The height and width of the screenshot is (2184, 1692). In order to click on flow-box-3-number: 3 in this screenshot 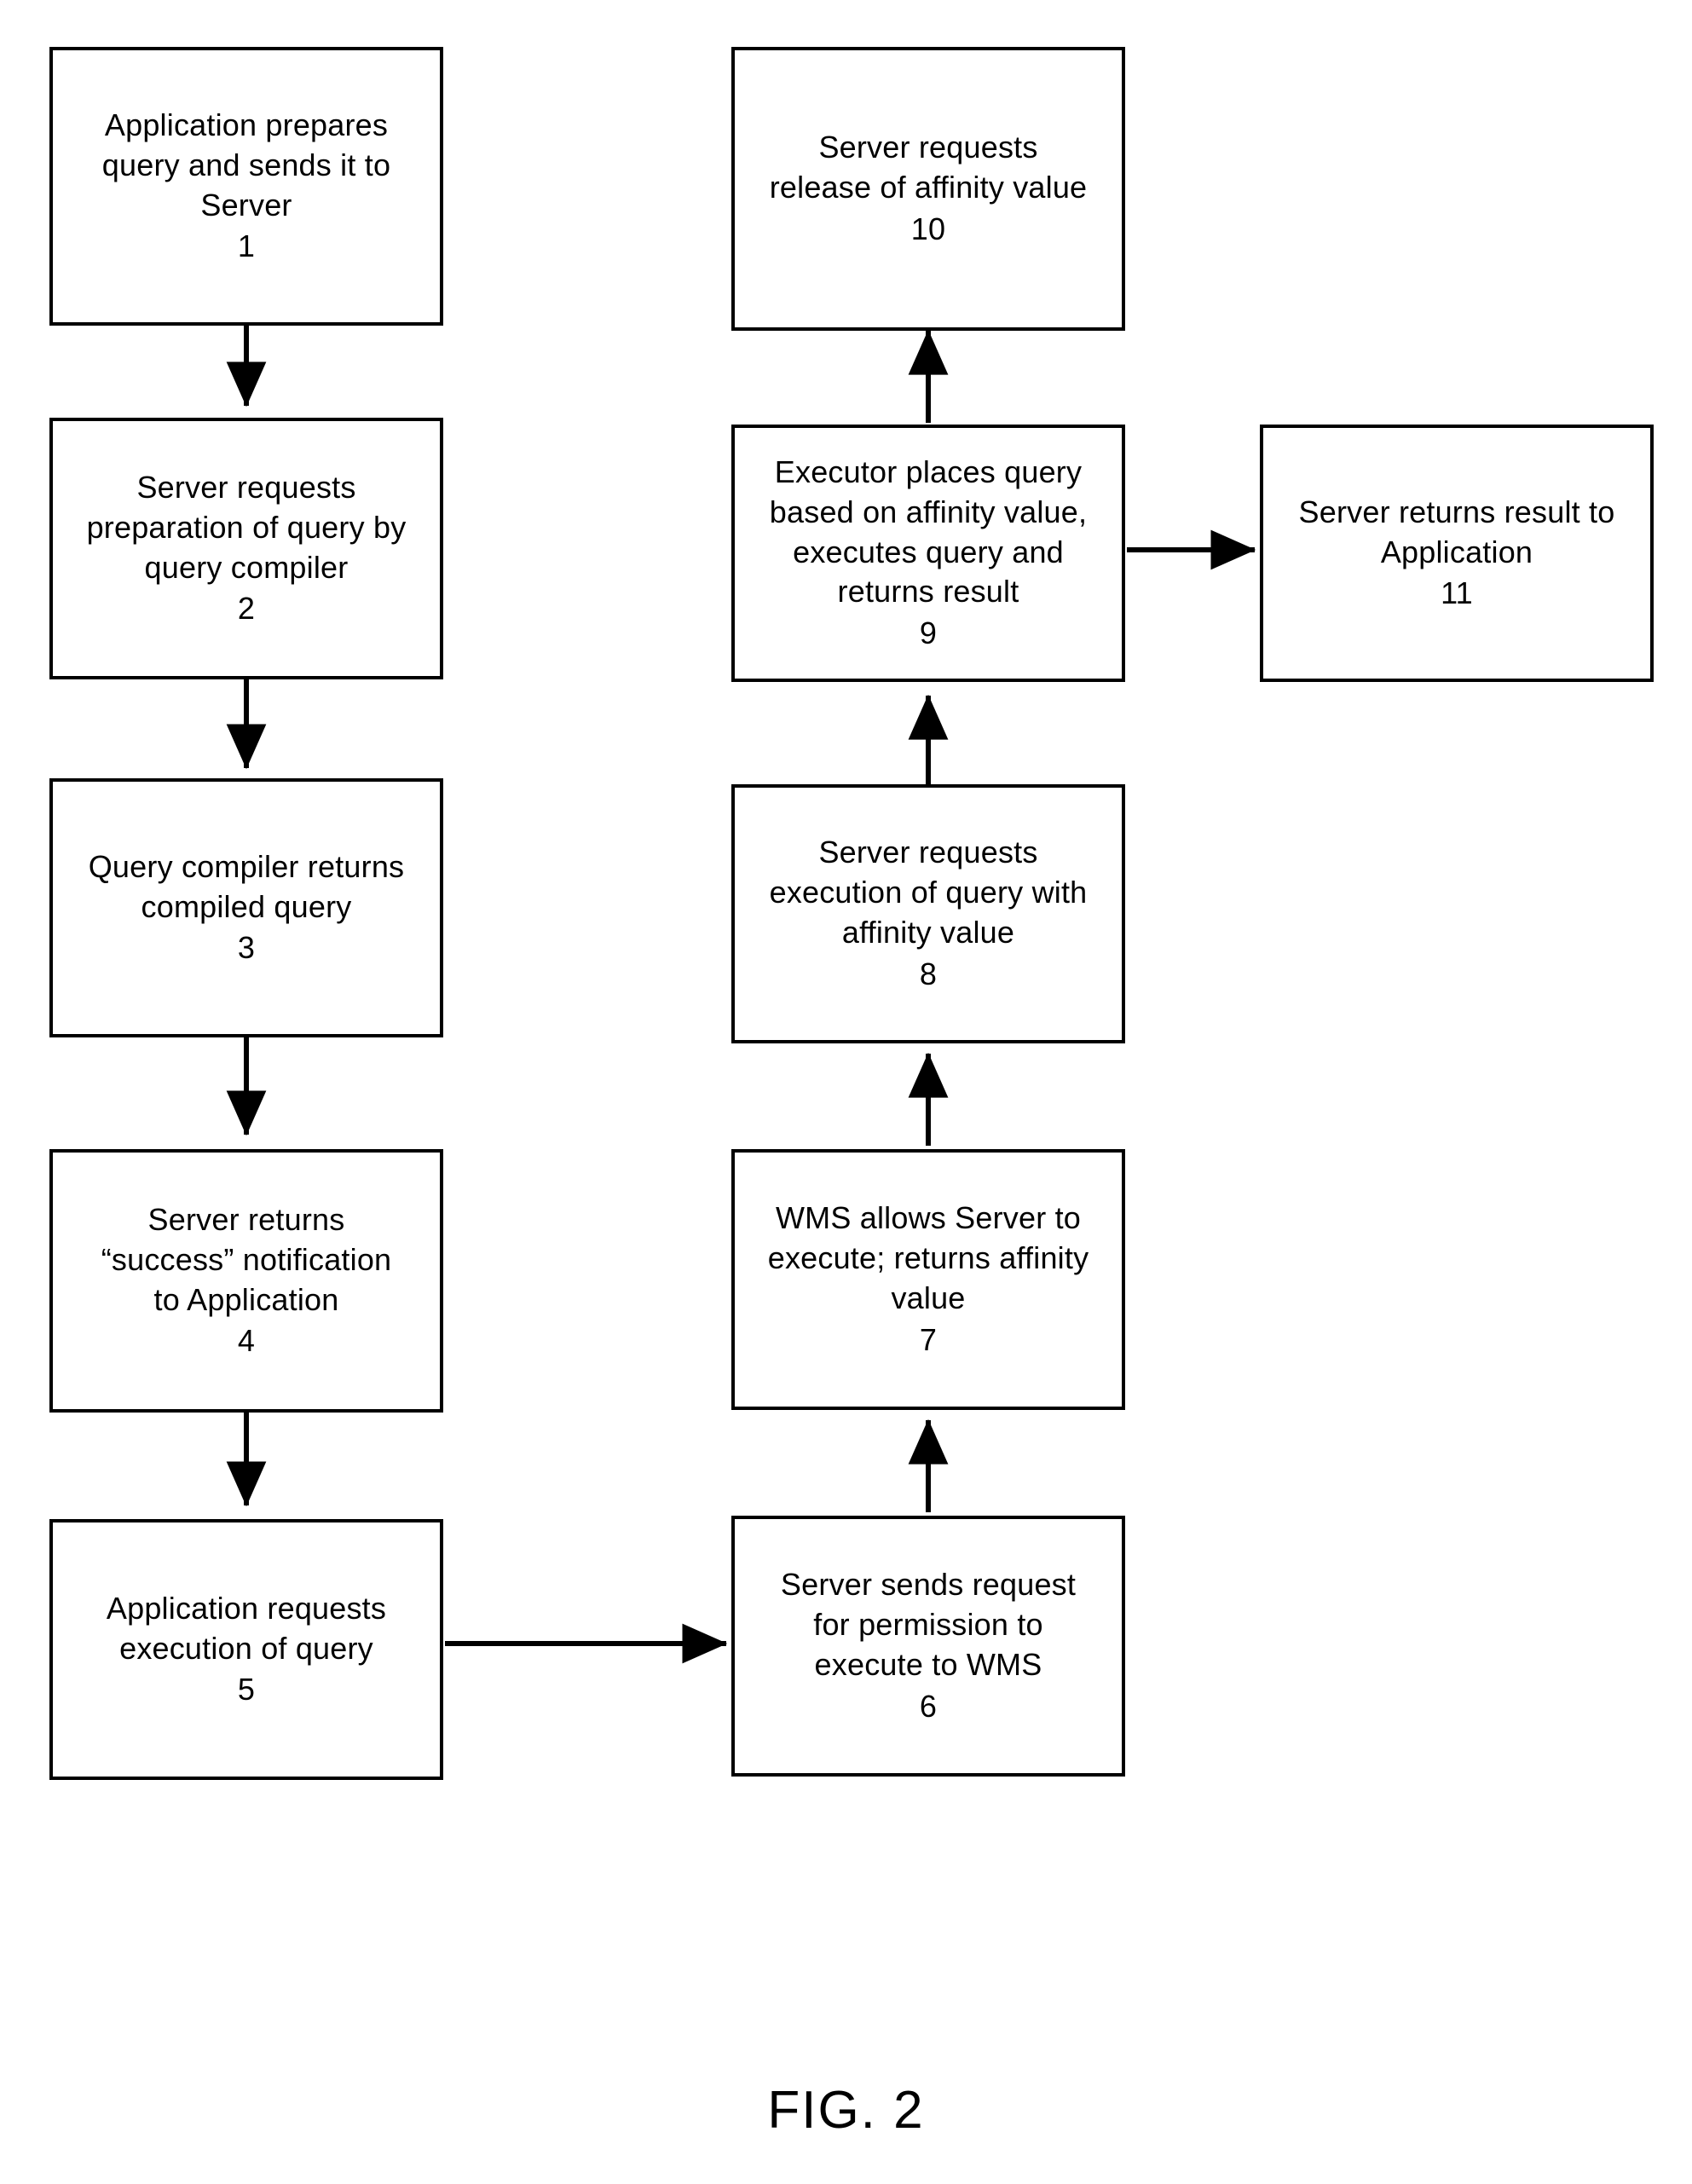, I will do `click(247, 948)`.